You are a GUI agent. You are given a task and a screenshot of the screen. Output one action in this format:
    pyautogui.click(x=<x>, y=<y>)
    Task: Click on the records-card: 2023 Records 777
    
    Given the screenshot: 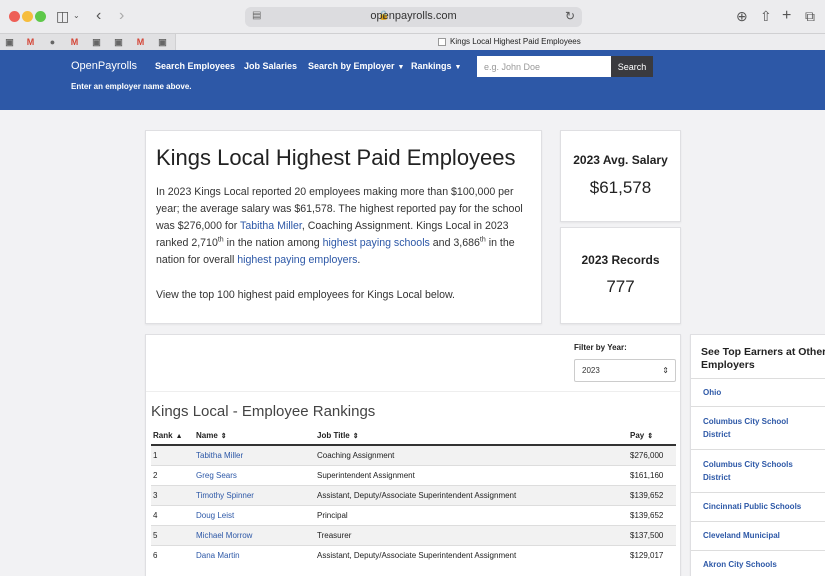 What is the action you would take?
    pyautogui.click(x=620, y=275)
    